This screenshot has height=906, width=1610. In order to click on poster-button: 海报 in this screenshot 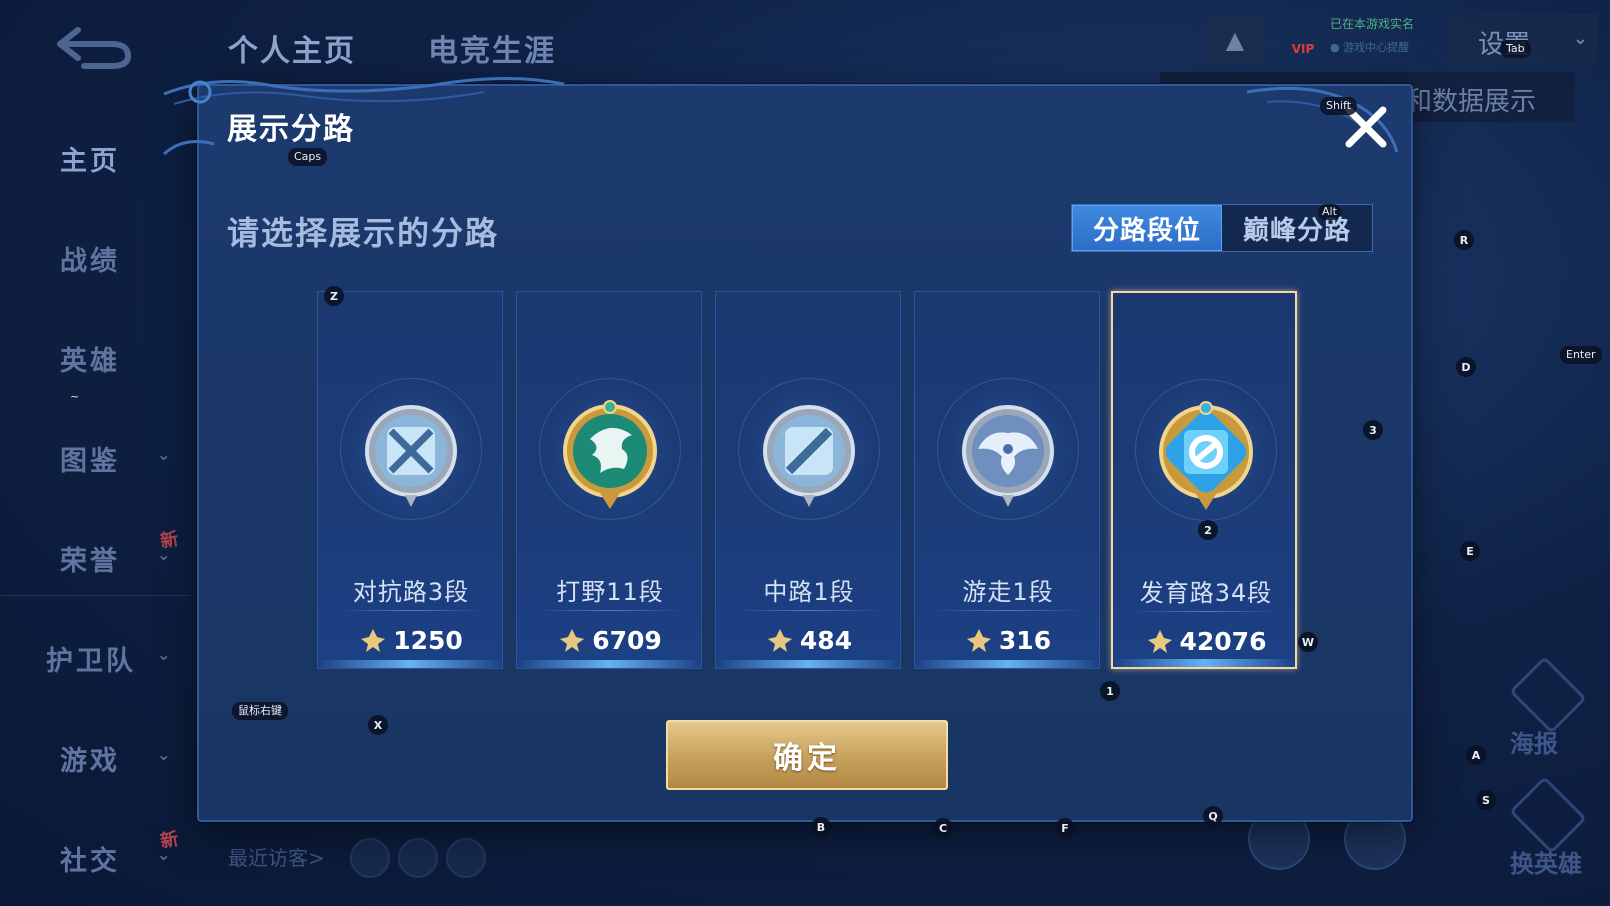, I will do `click(1549, 708)`.